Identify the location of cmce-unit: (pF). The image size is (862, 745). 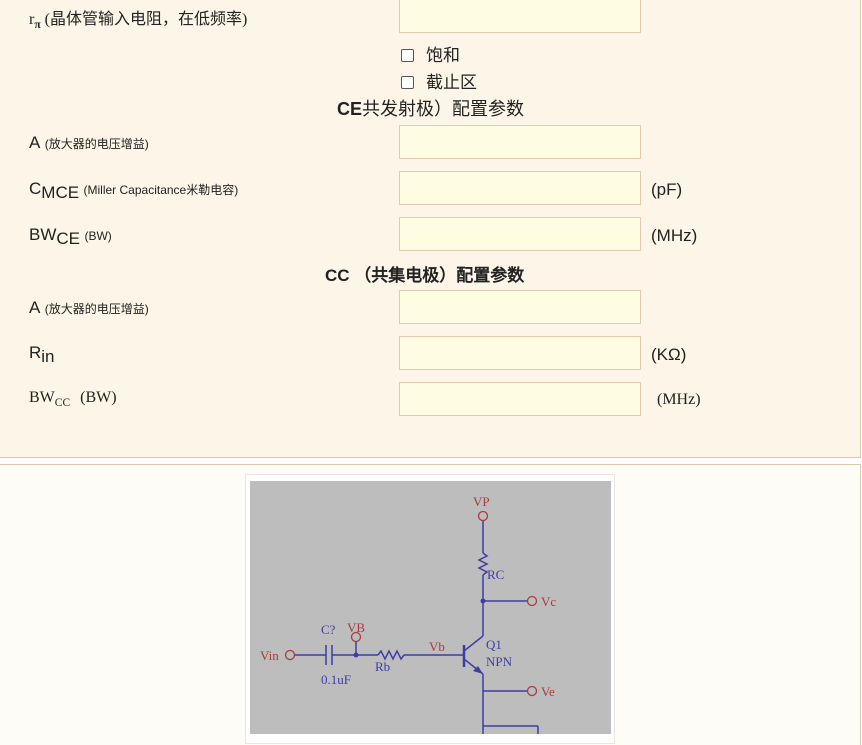
(667, 189).